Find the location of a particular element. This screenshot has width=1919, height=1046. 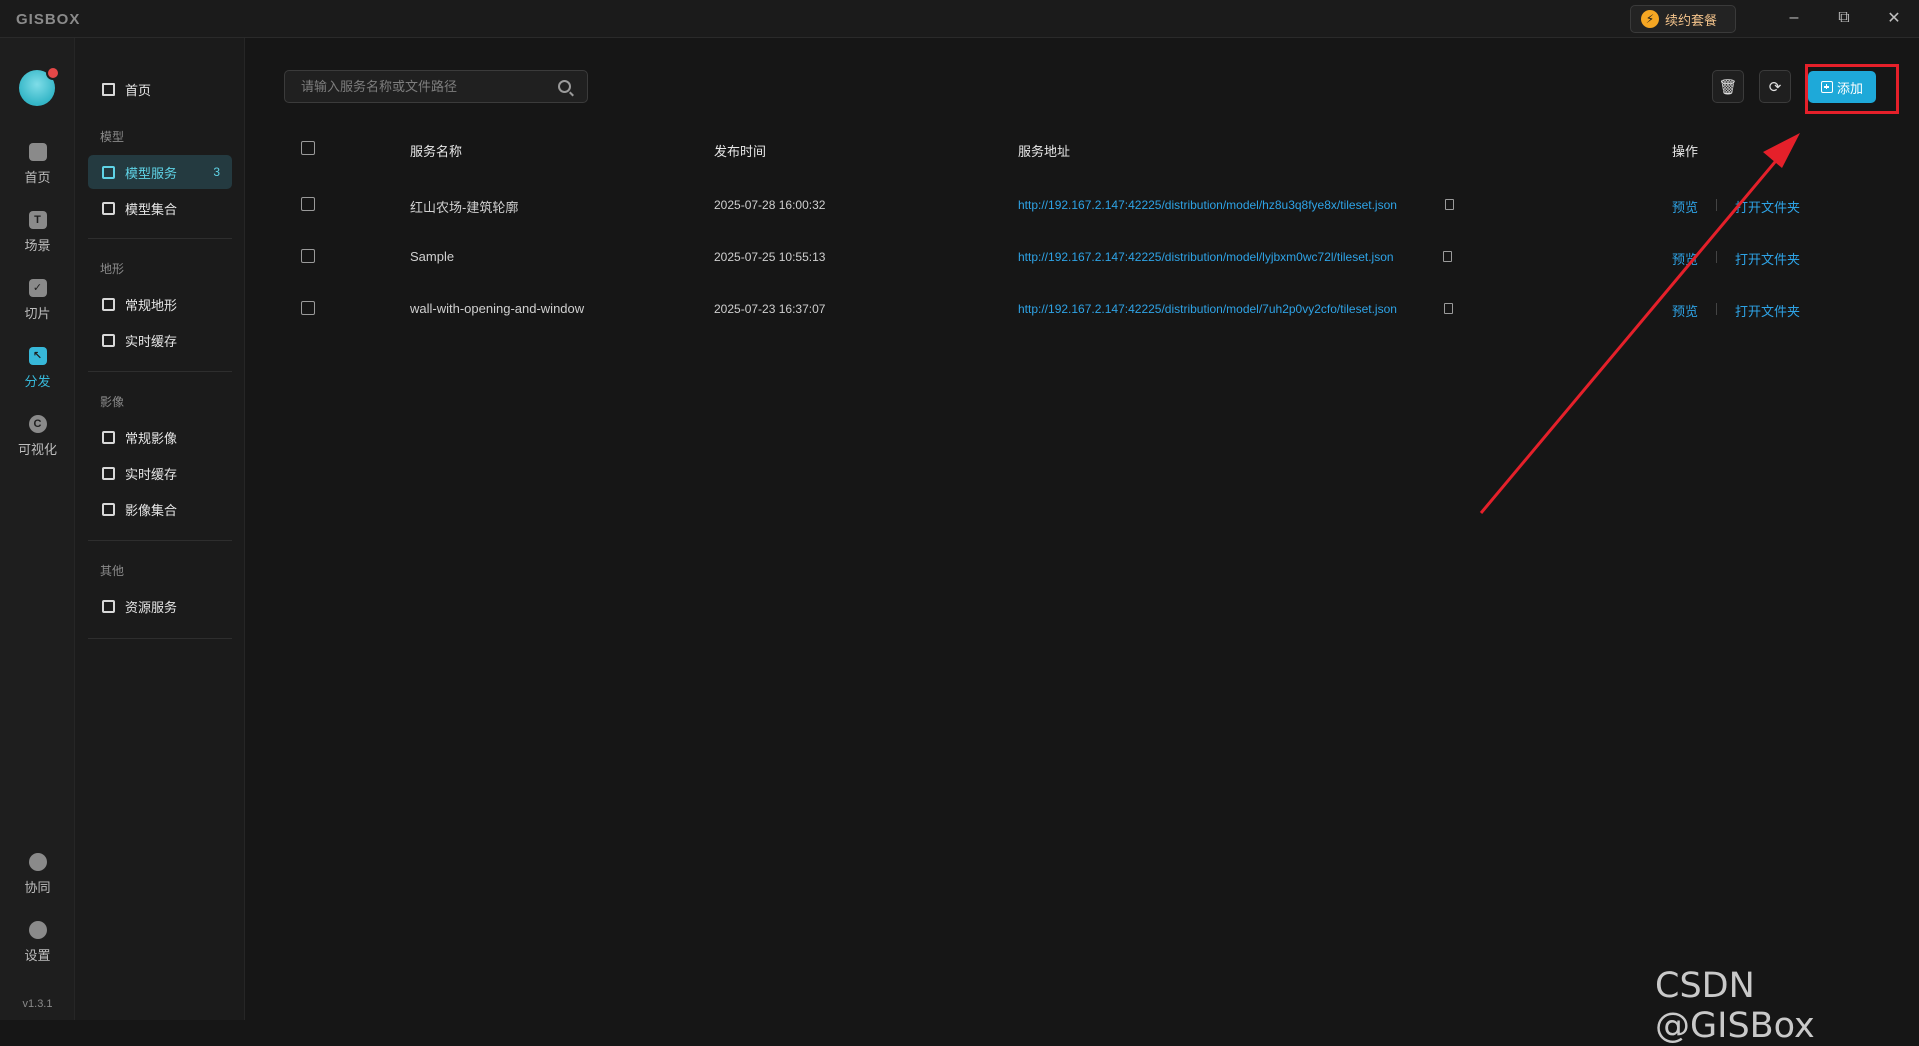

annotation-arrow is located at coordinates (1639, 323).